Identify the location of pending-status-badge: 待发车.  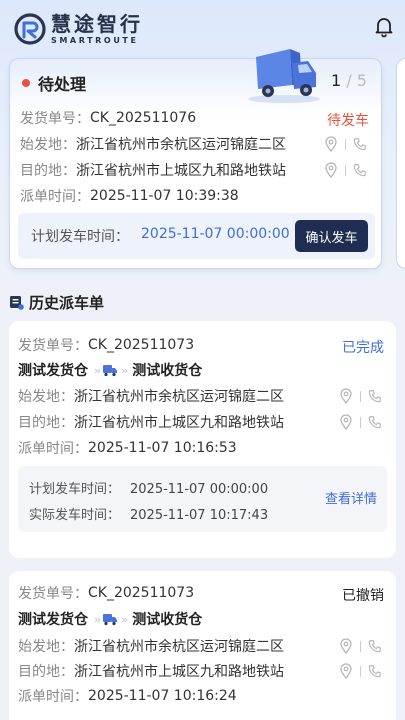
(348, 121).